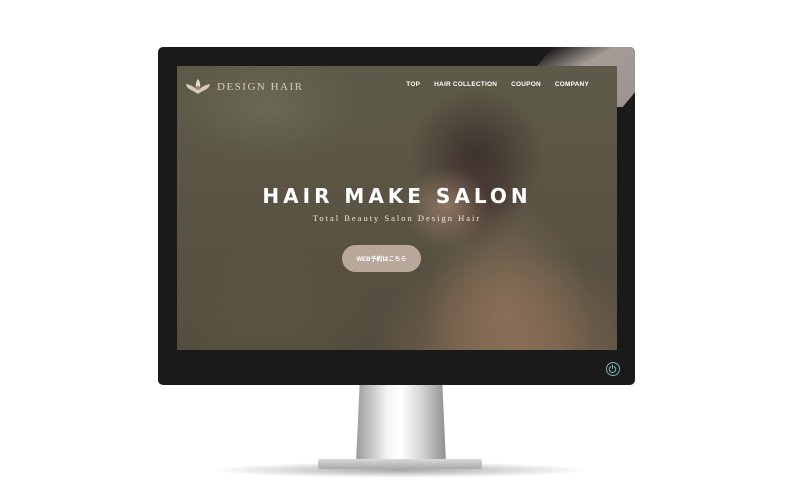 The width and height of the screenshot is (800, 500). What do you see at coordinates (397, 218) in the screenshot?
I see `hero-subtitle: Total Beauty Salon Design Hair` at bounding box center [397, 218].